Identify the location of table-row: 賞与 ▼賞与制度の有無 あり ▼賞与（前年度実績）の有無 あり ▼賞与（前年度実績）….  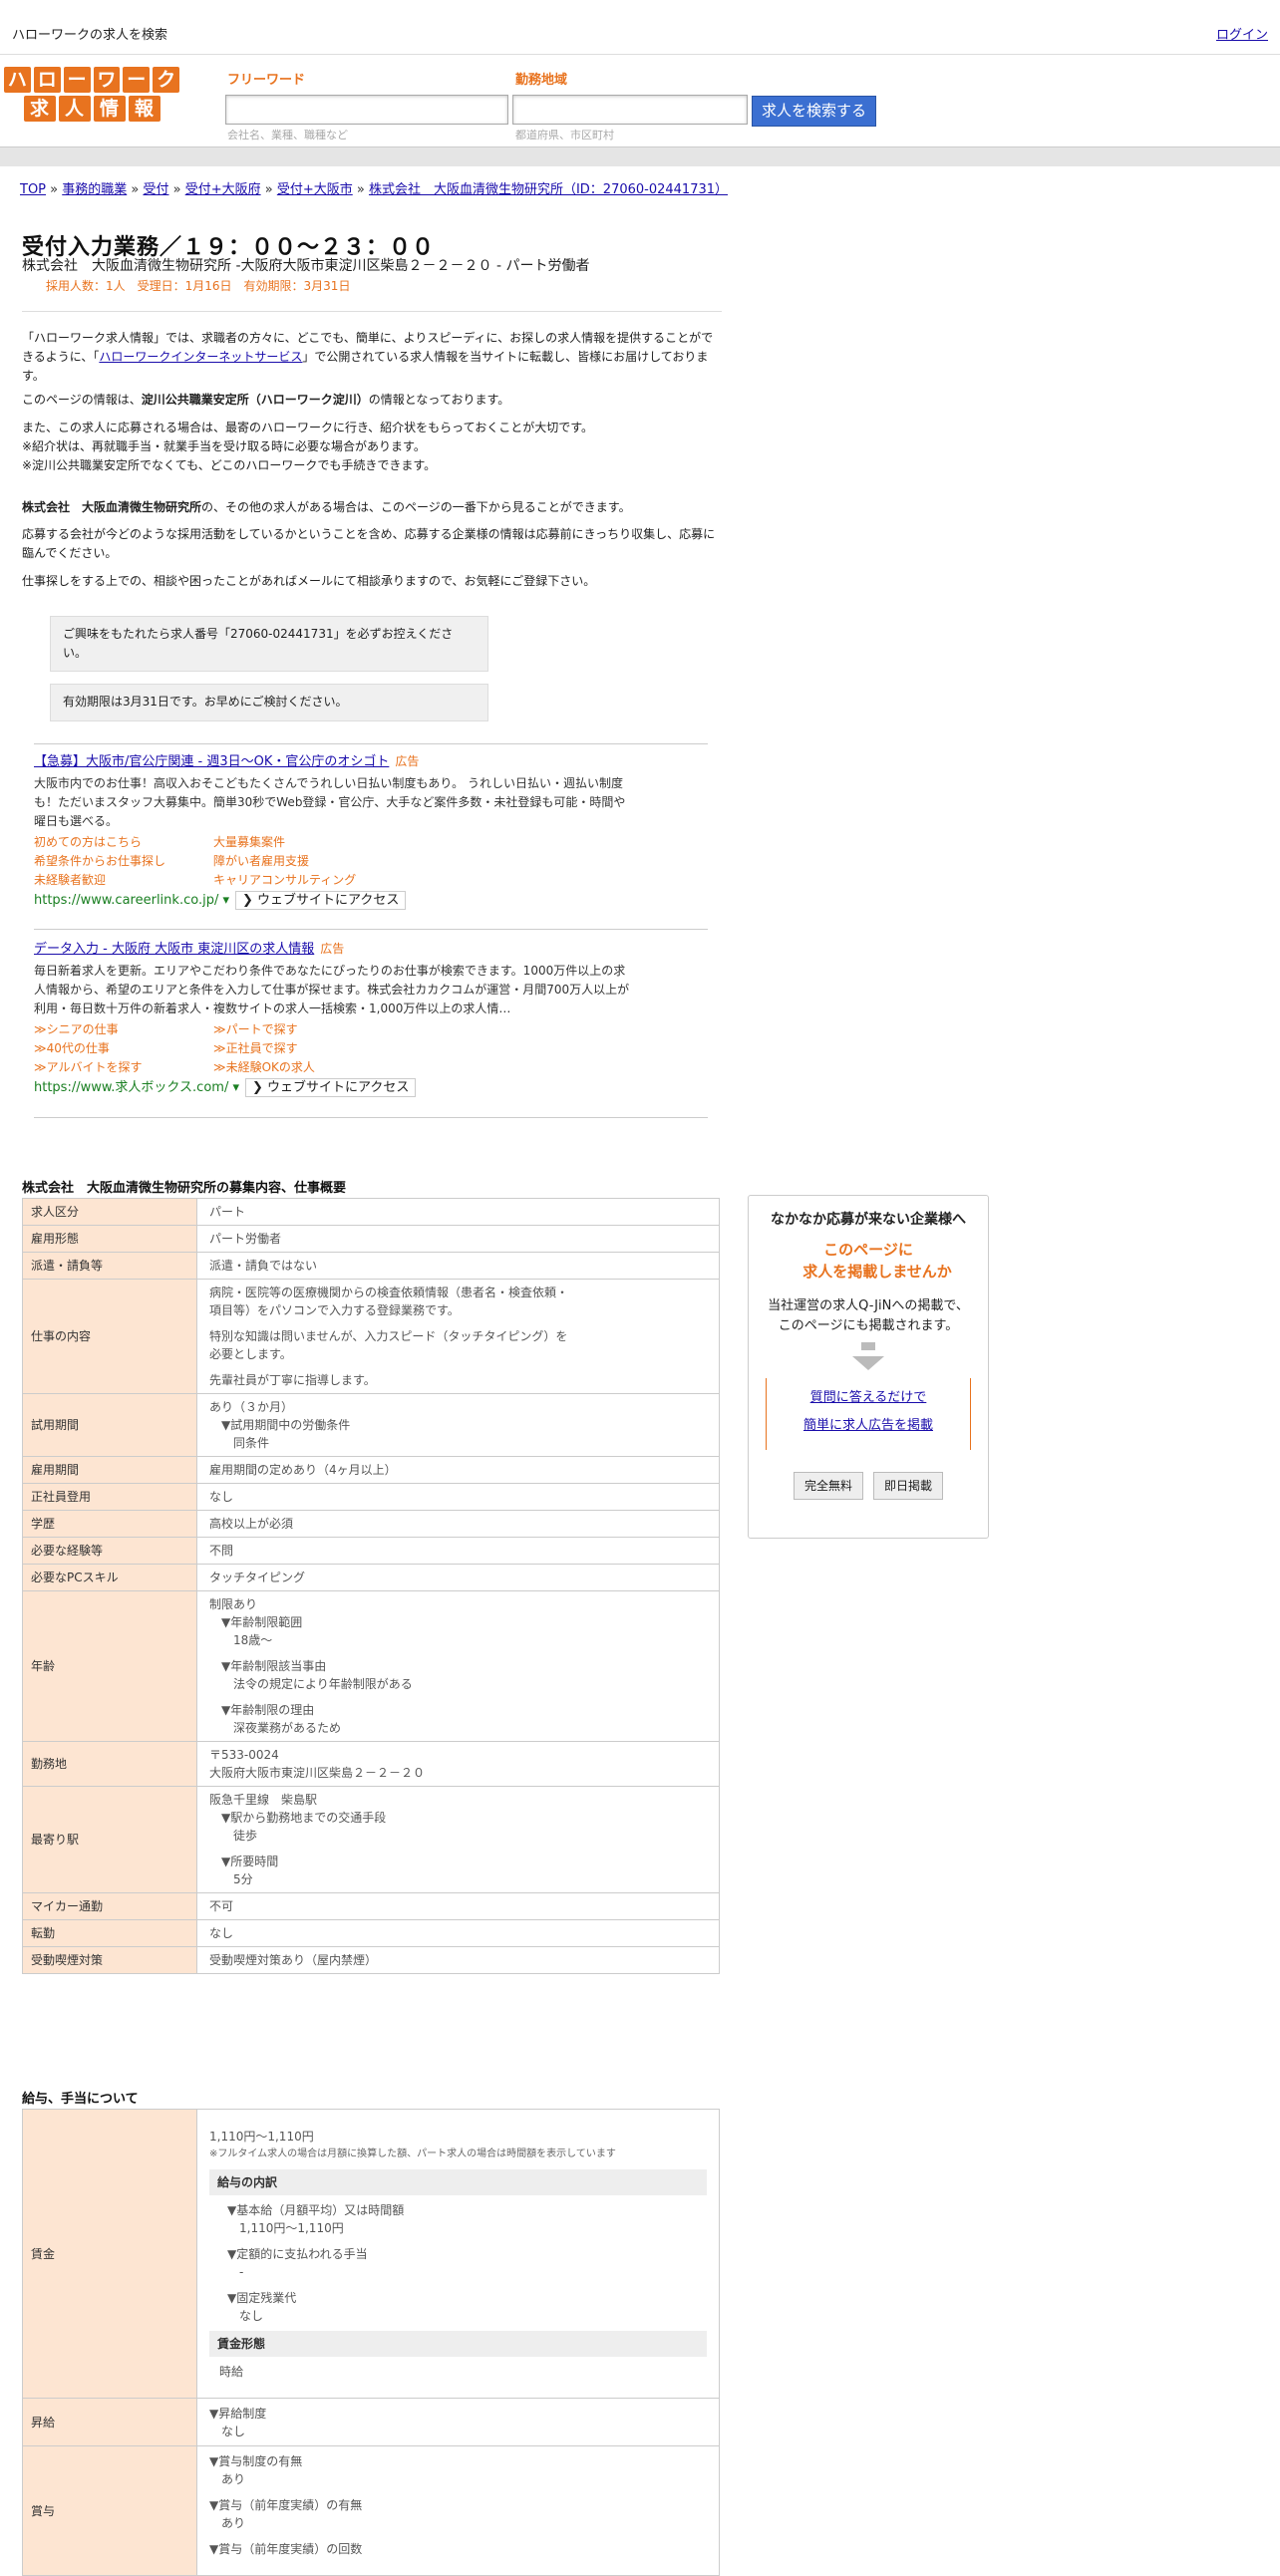
(371, 2510).